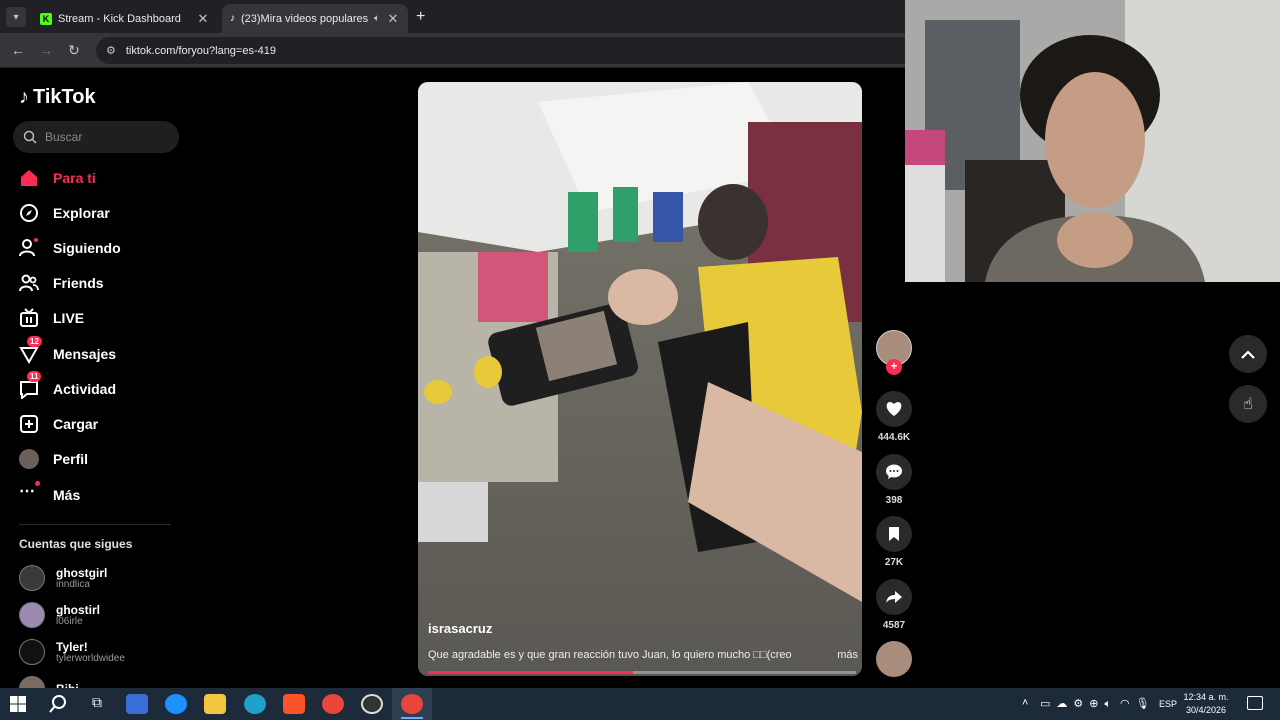 The image size is (1280, 720). Describe the element at coordinates (1025, 703) in the screenshot. I see `chevron-up-icon: ˄` at that location.